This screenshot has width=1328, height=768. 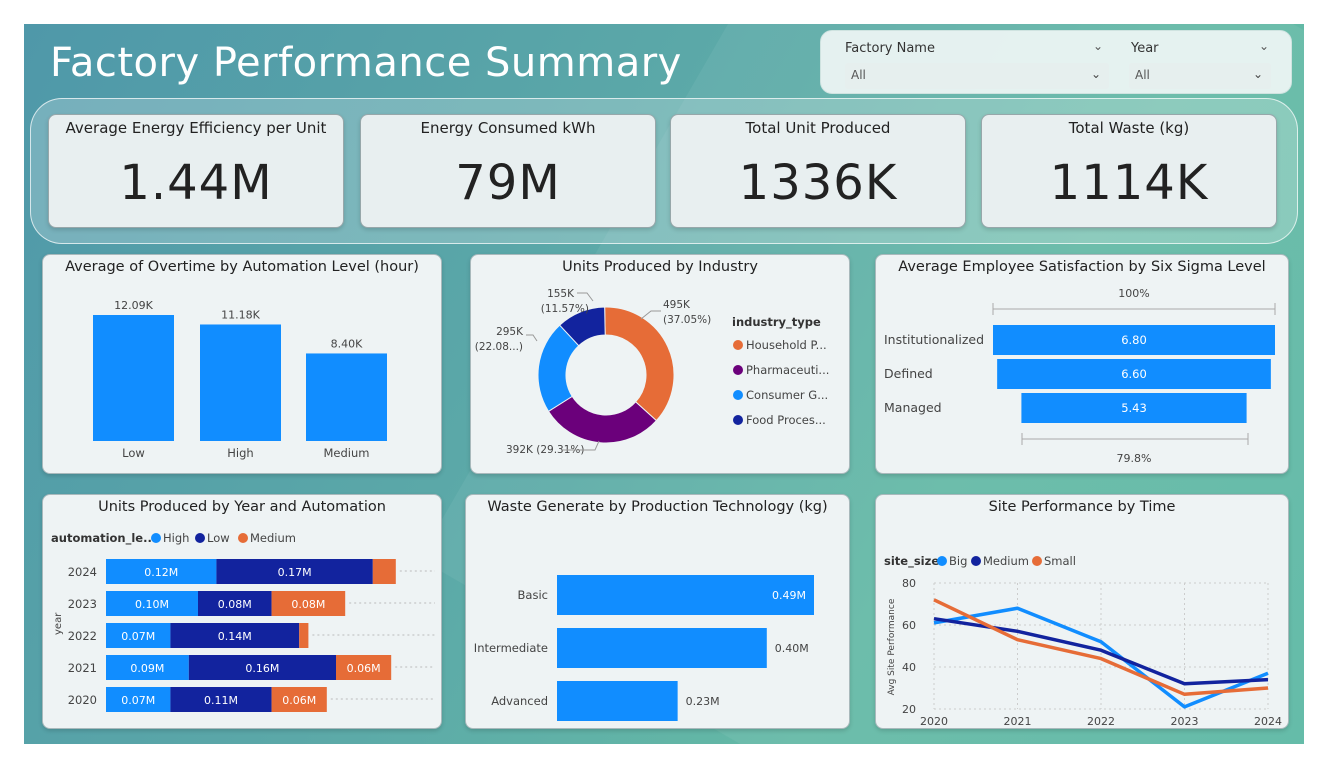 What do you see at coordinates (977, 76) in the screenshot?
I see `factory-name-dropdown: All ⌄` at bounding box center [977, 76].